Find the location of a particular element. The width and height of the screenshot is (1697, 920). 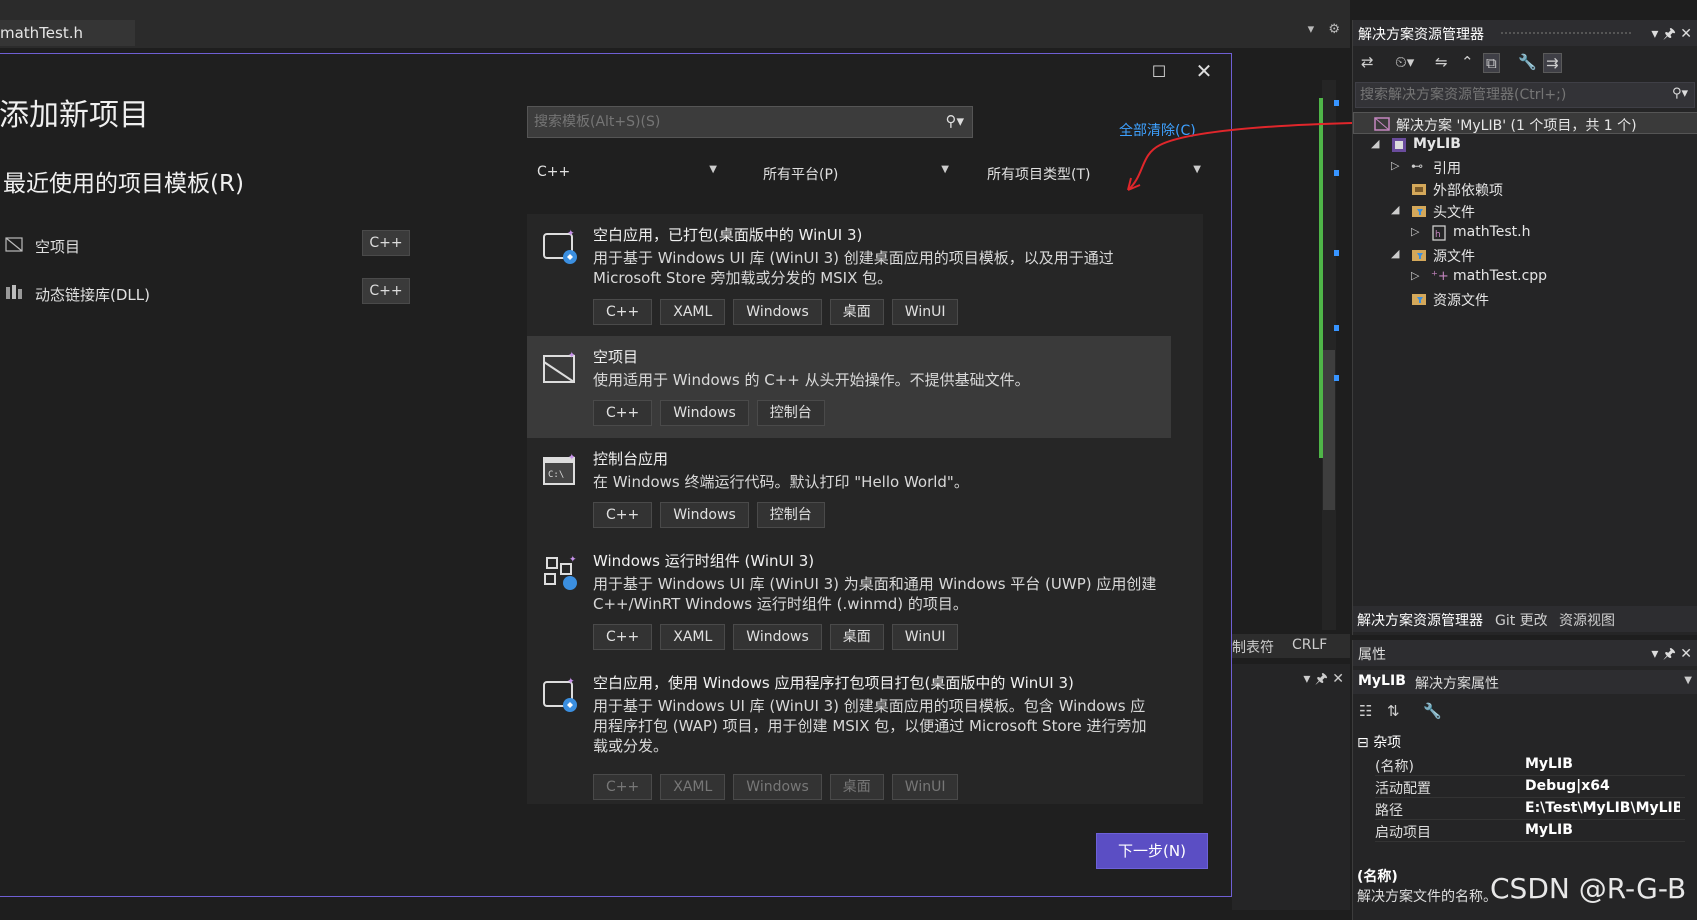

language-filter-dropdown: C++ ▼ is located at coordinates (626, 173).